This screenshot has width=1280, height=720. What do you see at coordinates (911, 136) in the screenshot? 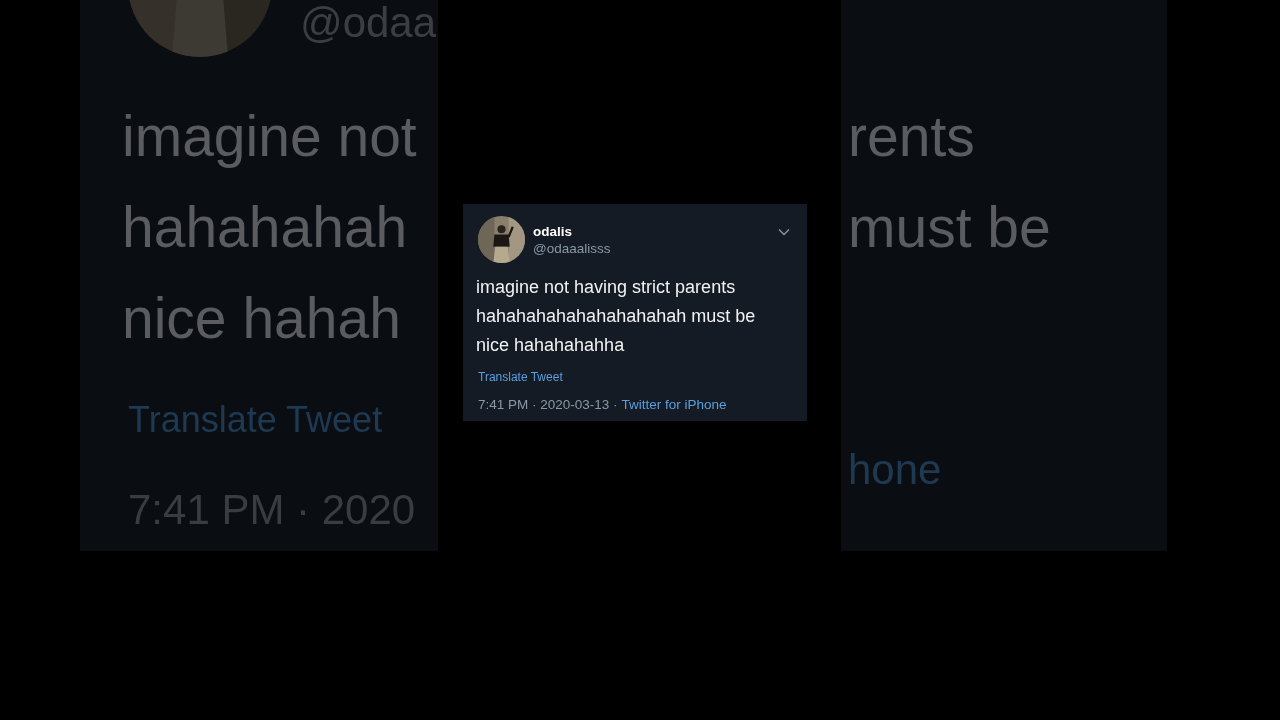
I see `tweet-text-line: rents` at bounding box center [911, 136].